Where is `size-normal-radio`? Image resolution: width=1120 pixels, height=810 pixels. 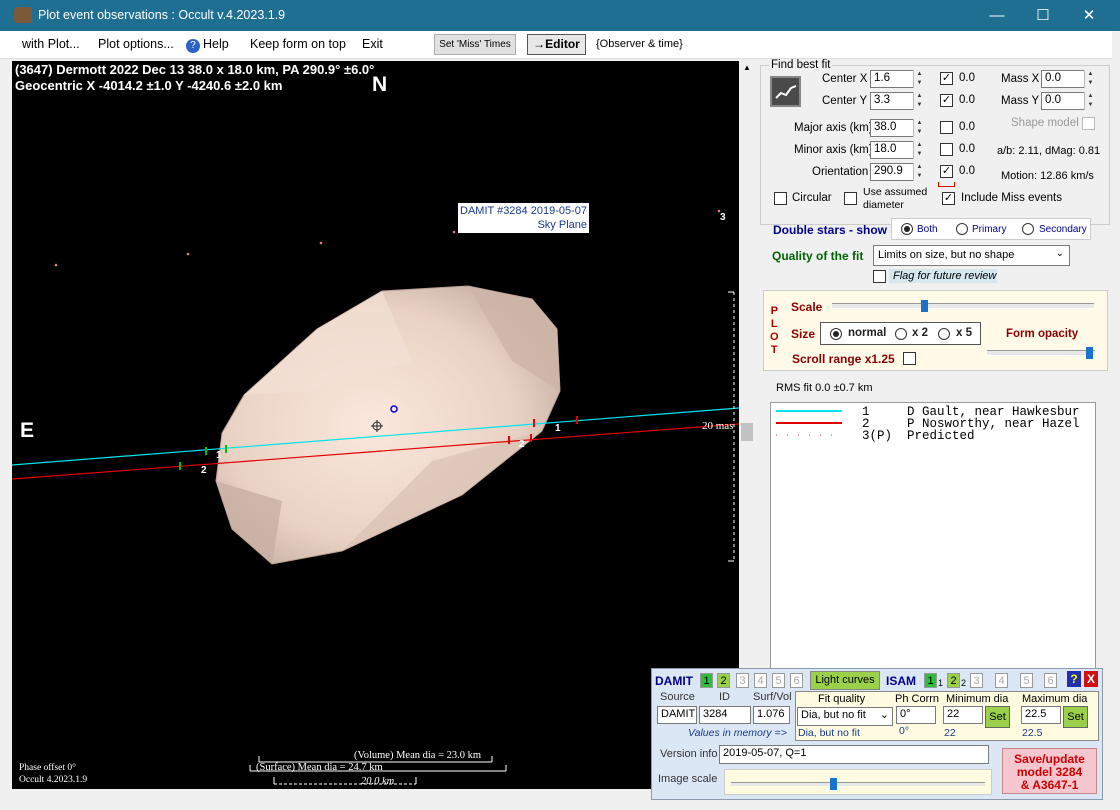
size-normal-radio is located at coordinates (836, 334).